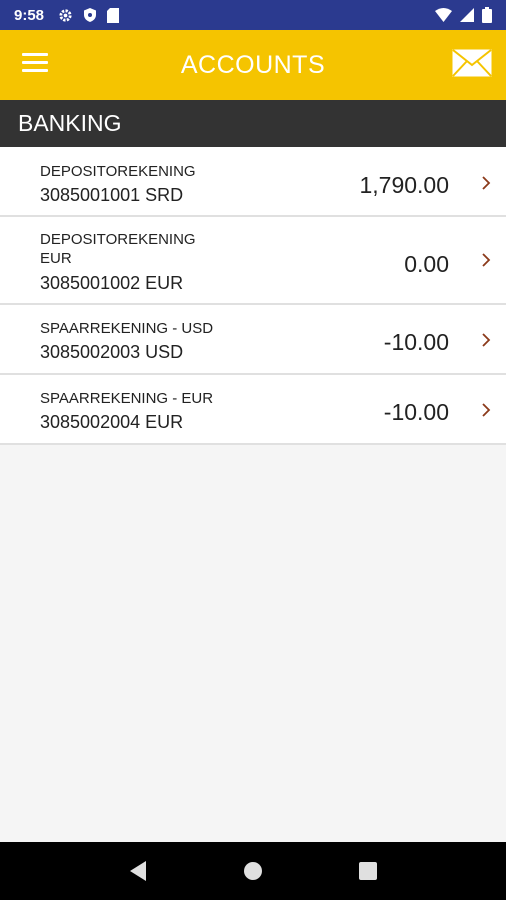 The height and width of the screenshot is (900, 506). Describe the element at coordinates (118, 249) in the screenshot. I see `account-name: DEPOSITOREKENING EUR` at that location.